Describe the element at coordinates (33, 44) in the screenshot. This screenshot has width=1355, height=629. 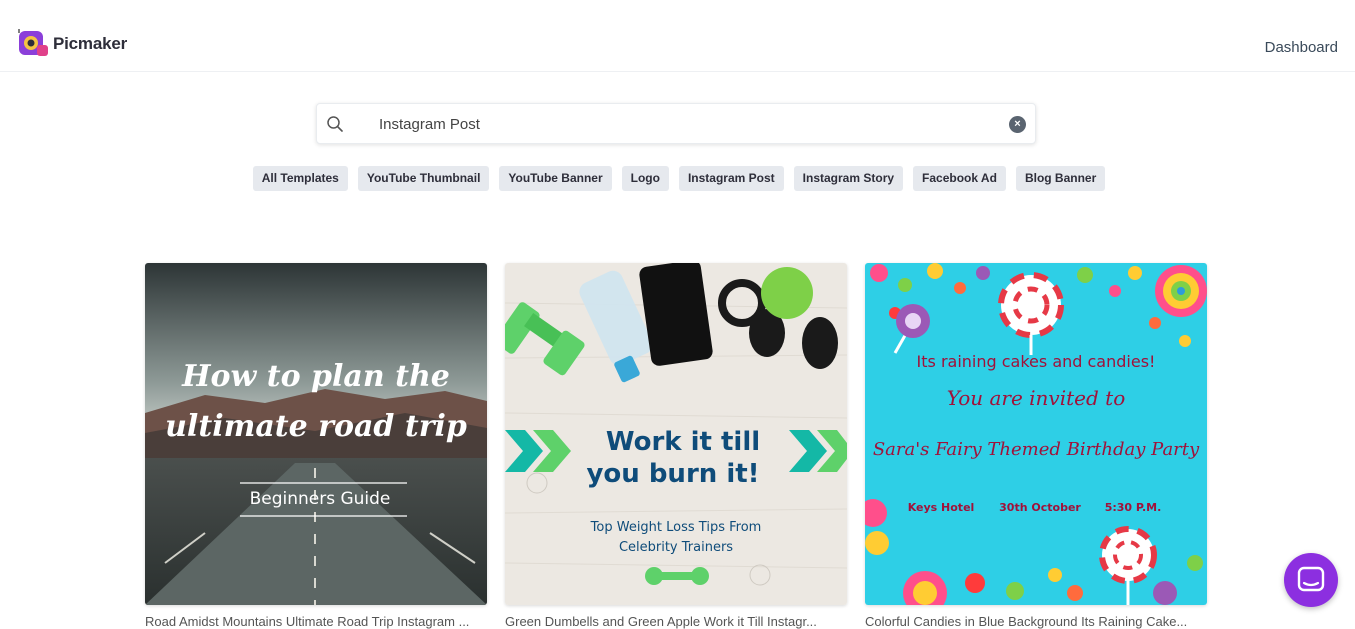
I see `picmaker-logo-icon` at that location.